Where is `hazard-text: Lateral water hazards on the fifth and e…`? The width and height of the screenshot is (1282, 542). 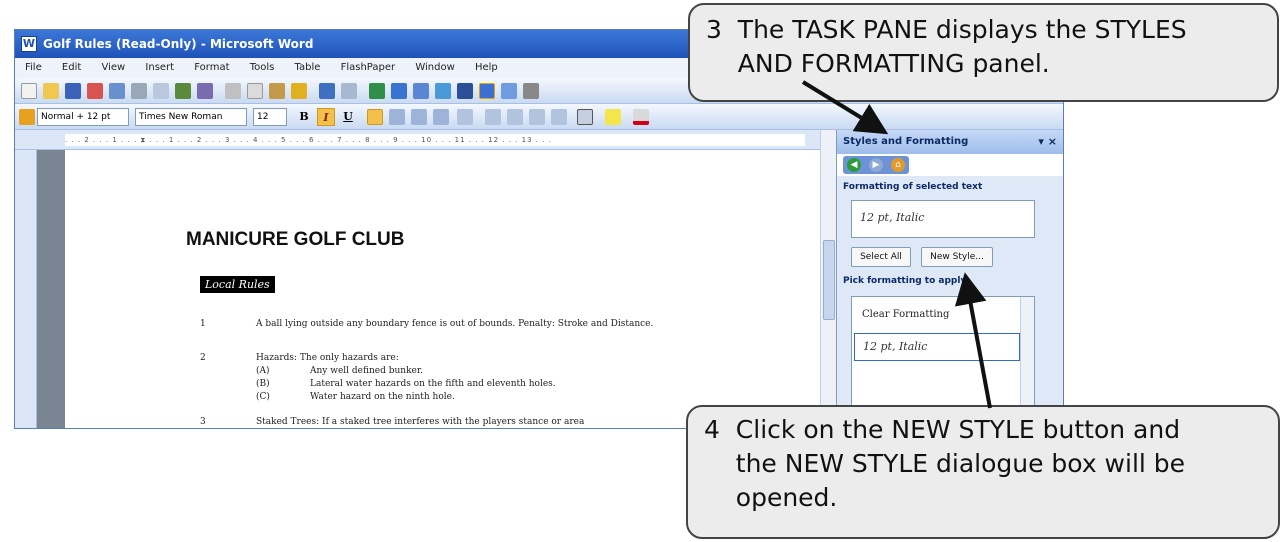 hazard-text: Lateral water hazards on the fifth and e… is located at coordinates (433, 384).